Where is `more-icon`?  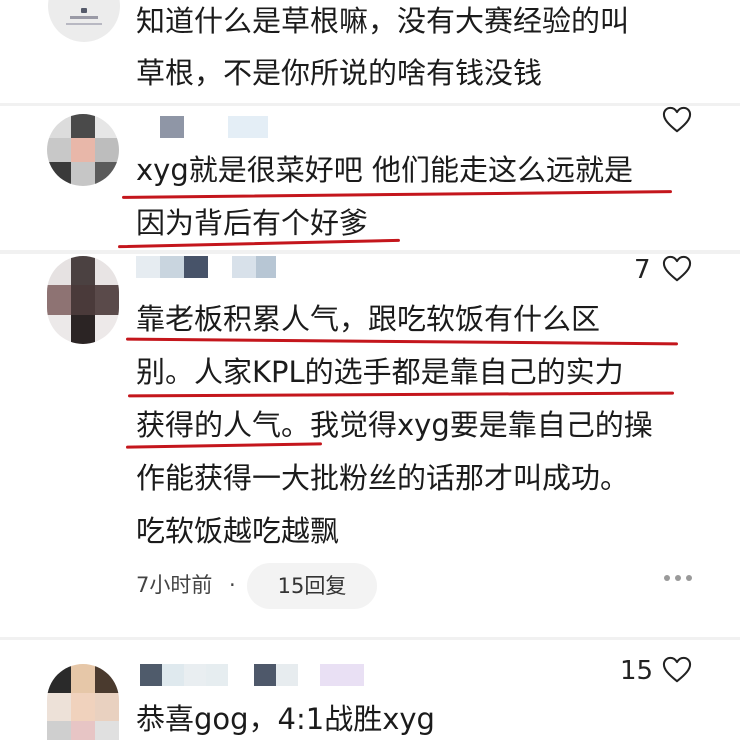 more-icon is located at coordinates (680, 578).